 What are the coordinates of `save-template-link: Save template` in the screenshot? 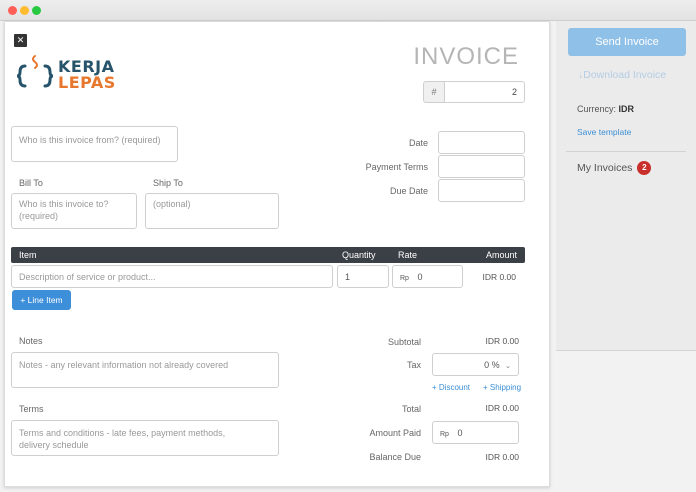 It's located at (604, 132).